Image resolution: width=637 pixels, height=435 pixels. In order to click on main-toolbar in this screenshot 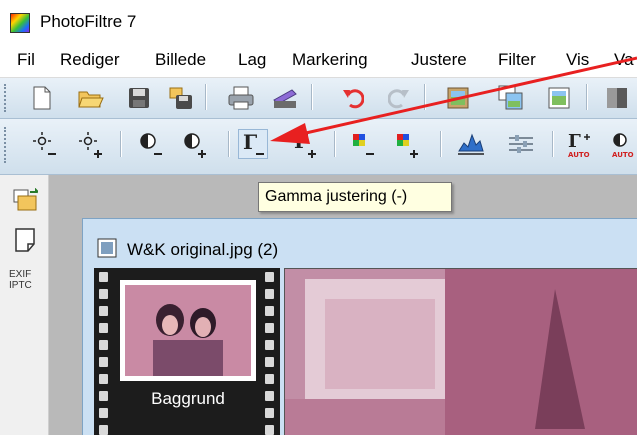, I will do `click(318, 98)`.